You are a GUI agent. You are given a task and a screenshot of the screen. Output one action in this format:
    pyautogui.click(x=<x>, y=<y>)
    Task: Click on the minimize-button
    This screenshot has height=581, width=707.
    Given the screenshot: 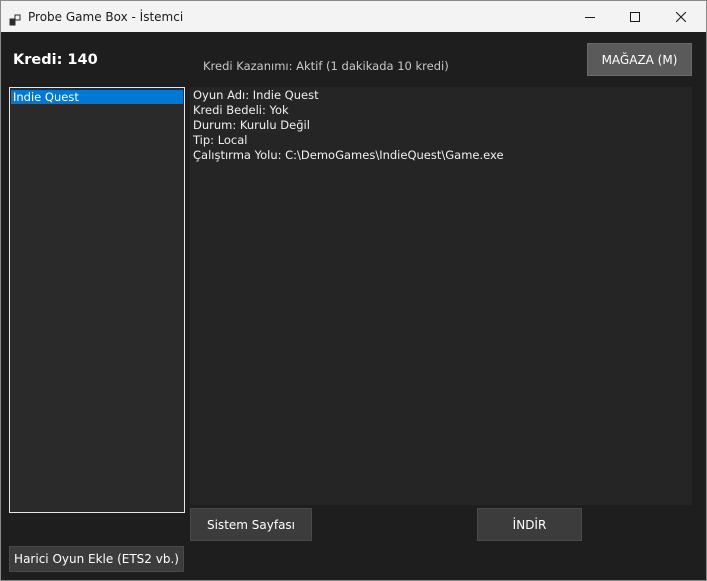 What is the action you would take?
    pyautogui.click(x=590, y=16)
    